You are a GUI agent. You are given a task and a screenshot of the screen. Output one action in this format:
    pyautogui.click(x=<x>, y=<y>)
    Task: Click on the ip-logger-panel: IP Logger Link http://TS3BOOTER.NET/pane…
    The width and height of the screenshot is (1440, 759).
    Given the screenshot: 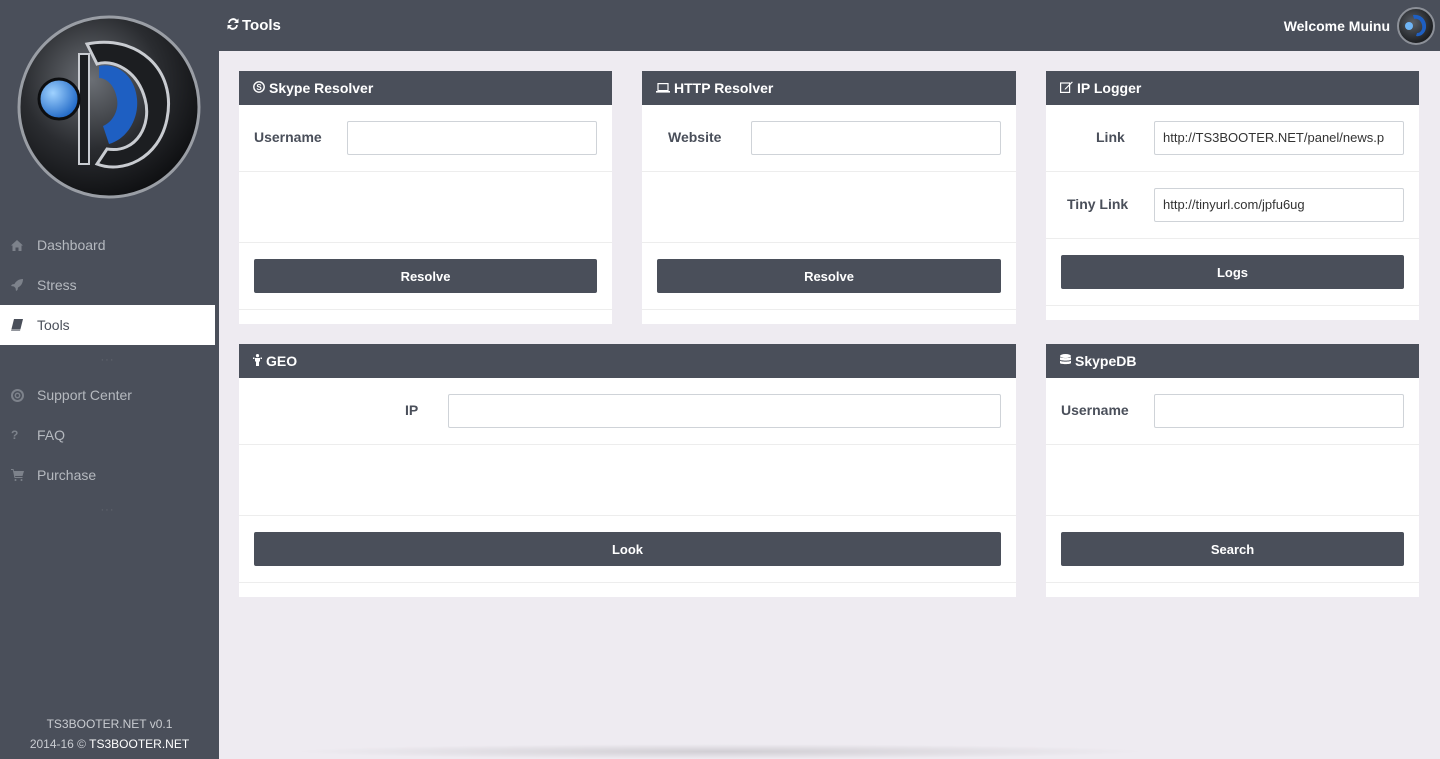 What is the action you would take?
    pyautogui.click(x=1232, y=195)
    